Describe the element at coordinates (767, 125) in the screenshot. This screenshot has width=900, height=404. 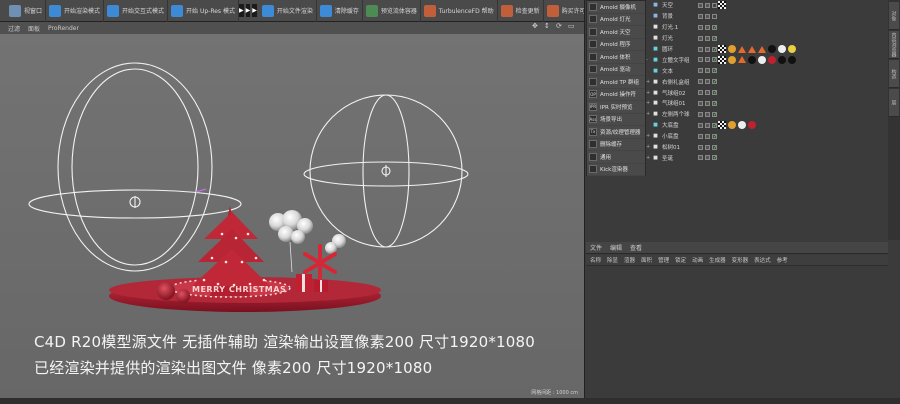
I see `object-row: ■ 大底盘 ✓` at that location.